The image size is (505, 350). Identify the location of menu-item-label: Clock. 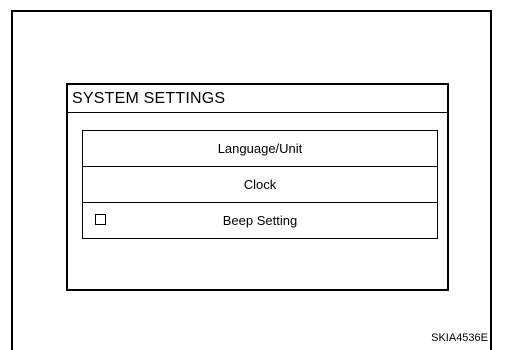
(260, 184).